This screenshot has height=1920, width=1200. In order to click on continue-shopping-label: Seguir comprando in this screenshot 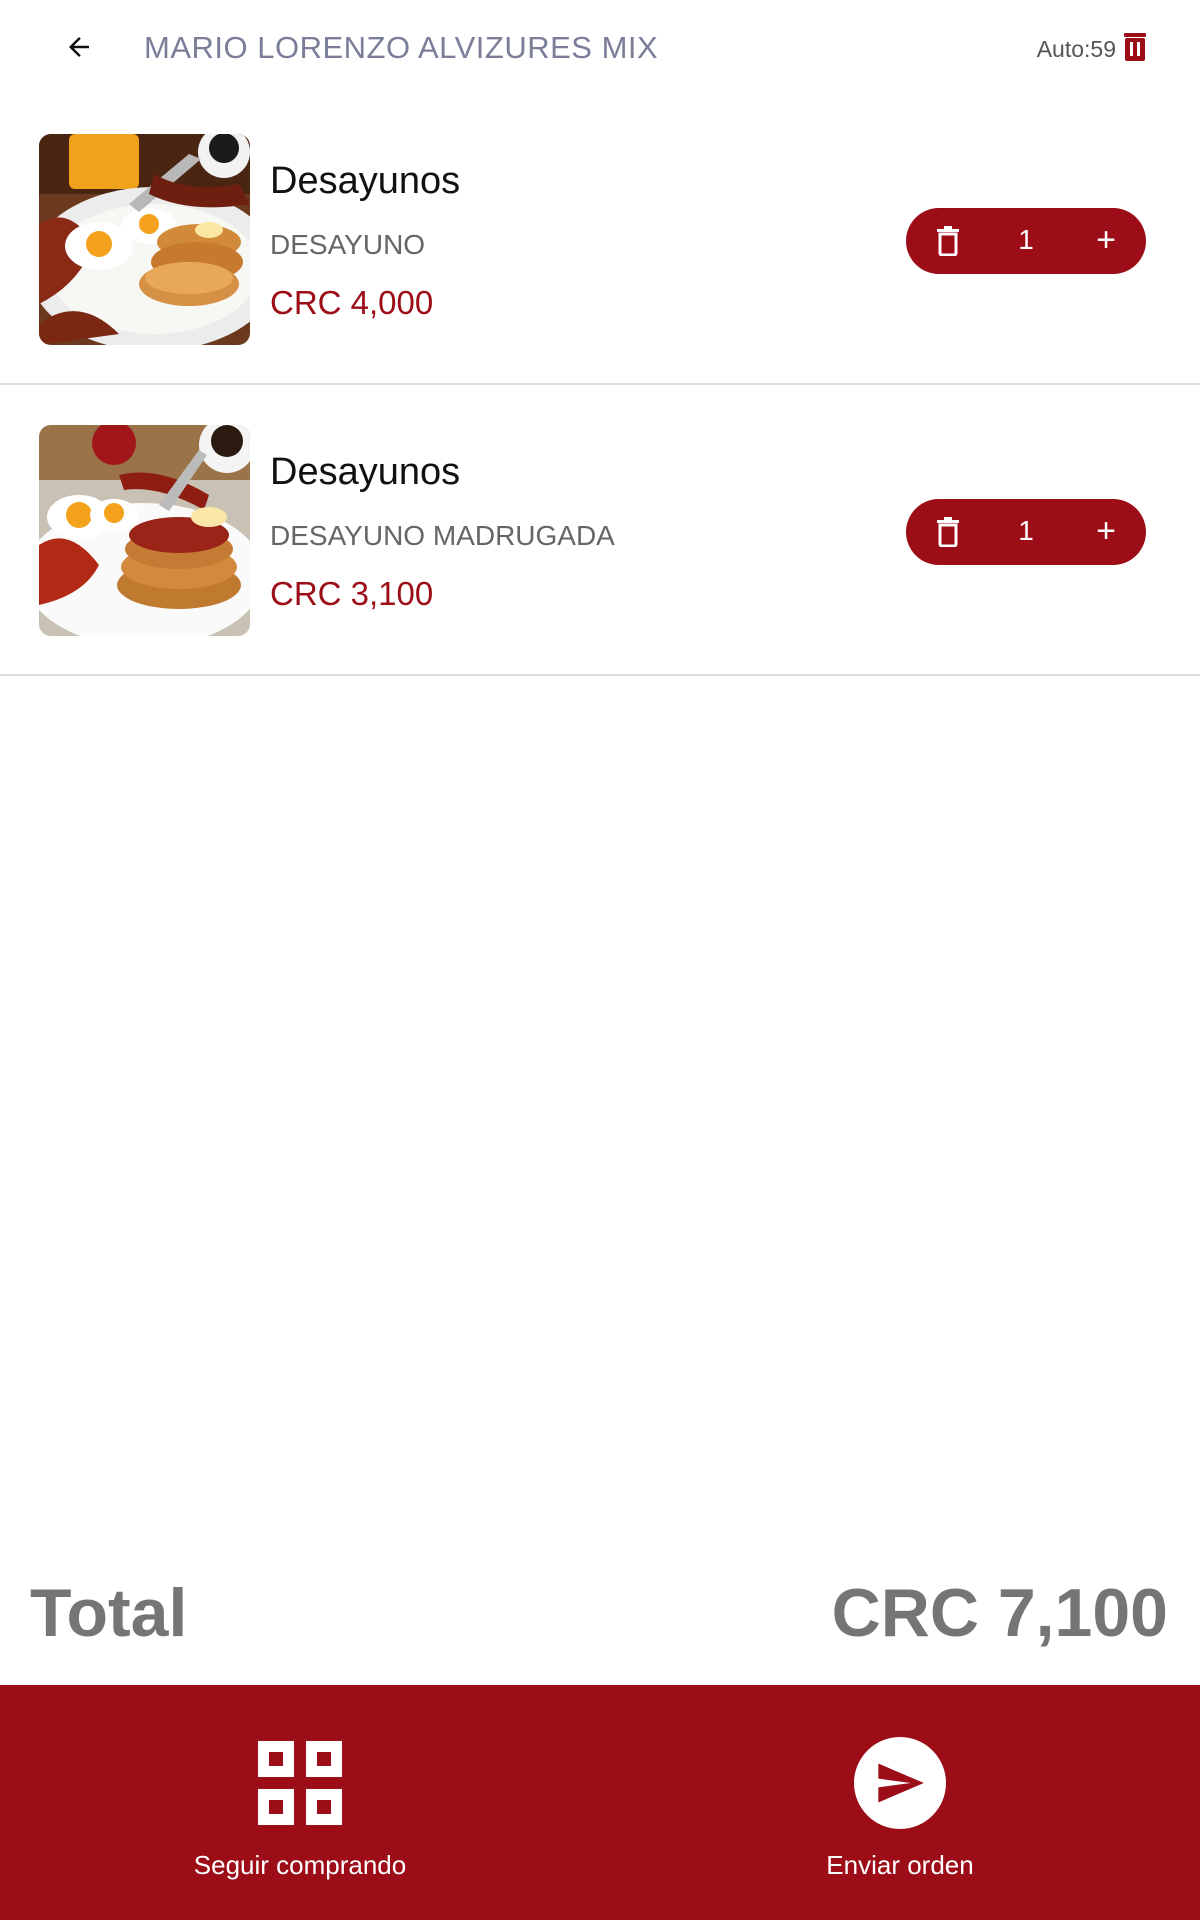, I will do `click(300, 1865)`.